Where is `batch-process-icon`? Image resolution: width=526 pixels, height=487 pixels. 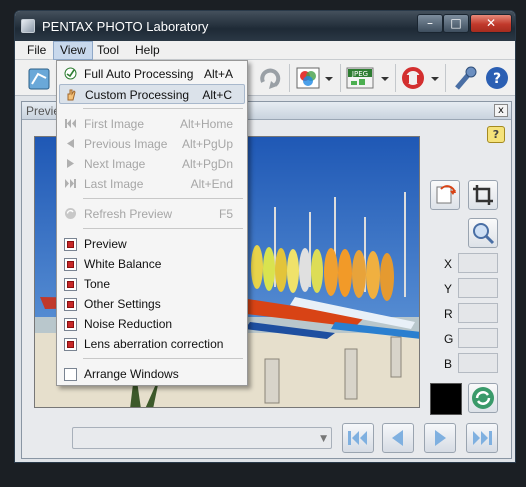 batch-process-icon is located at coordinates (420, 78).